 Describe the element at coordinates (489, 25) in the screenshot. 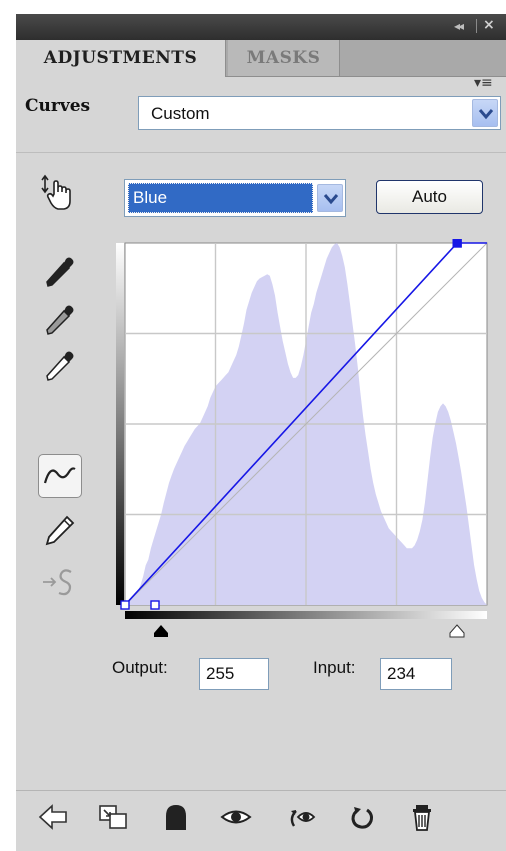

I see `close-panel-icon: ×` at that location.